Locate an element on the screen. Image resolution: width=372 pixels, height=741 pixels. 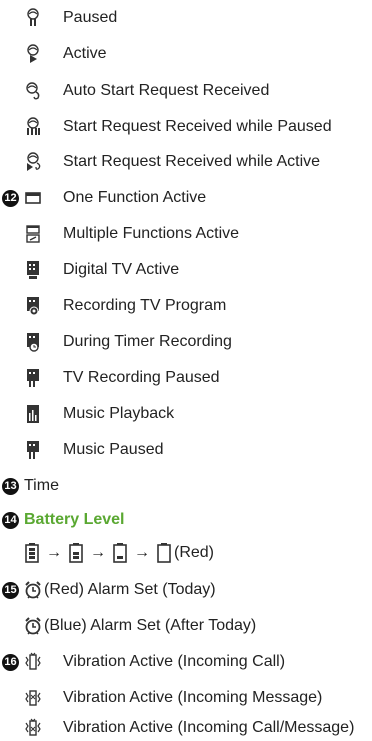
item-label: TV Recording Paused is located at coordinates (141, 377).